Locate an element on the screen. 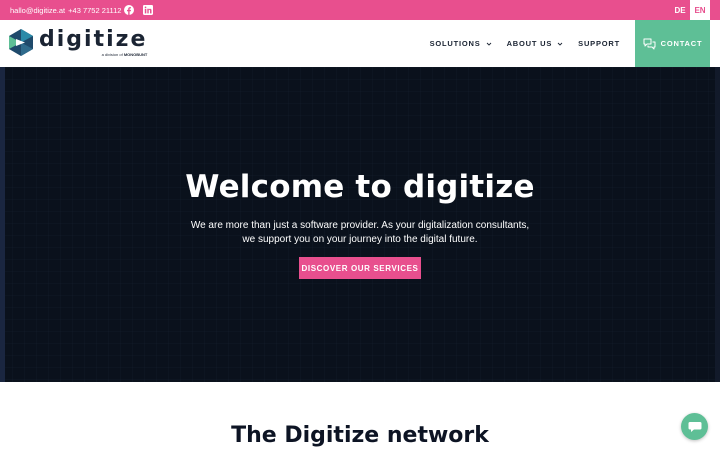  nav-support: SUPPORT is located at coordinates (599, 43).